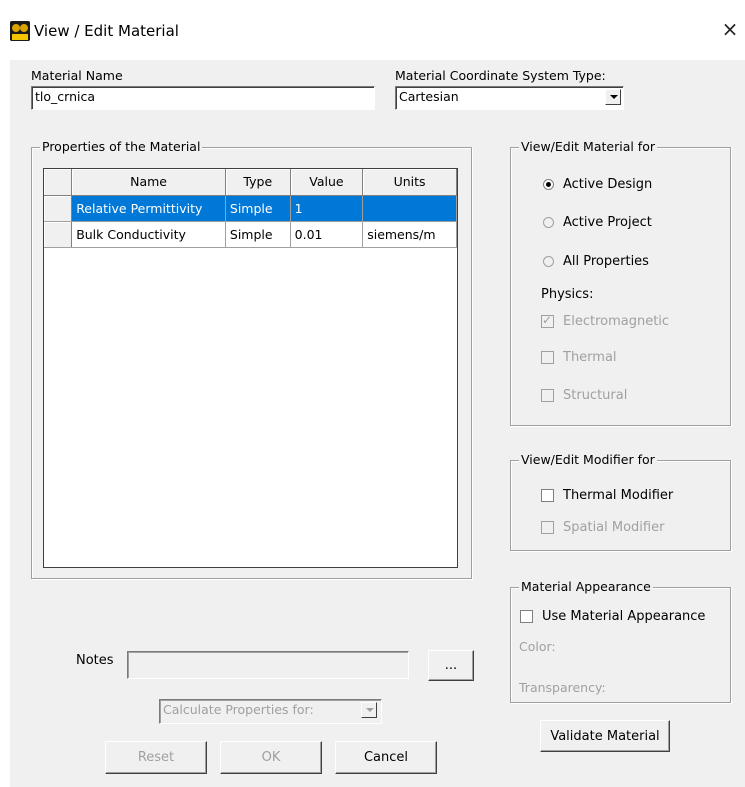  I want to click on window-title: View / Edit Material, so click(106, 31).